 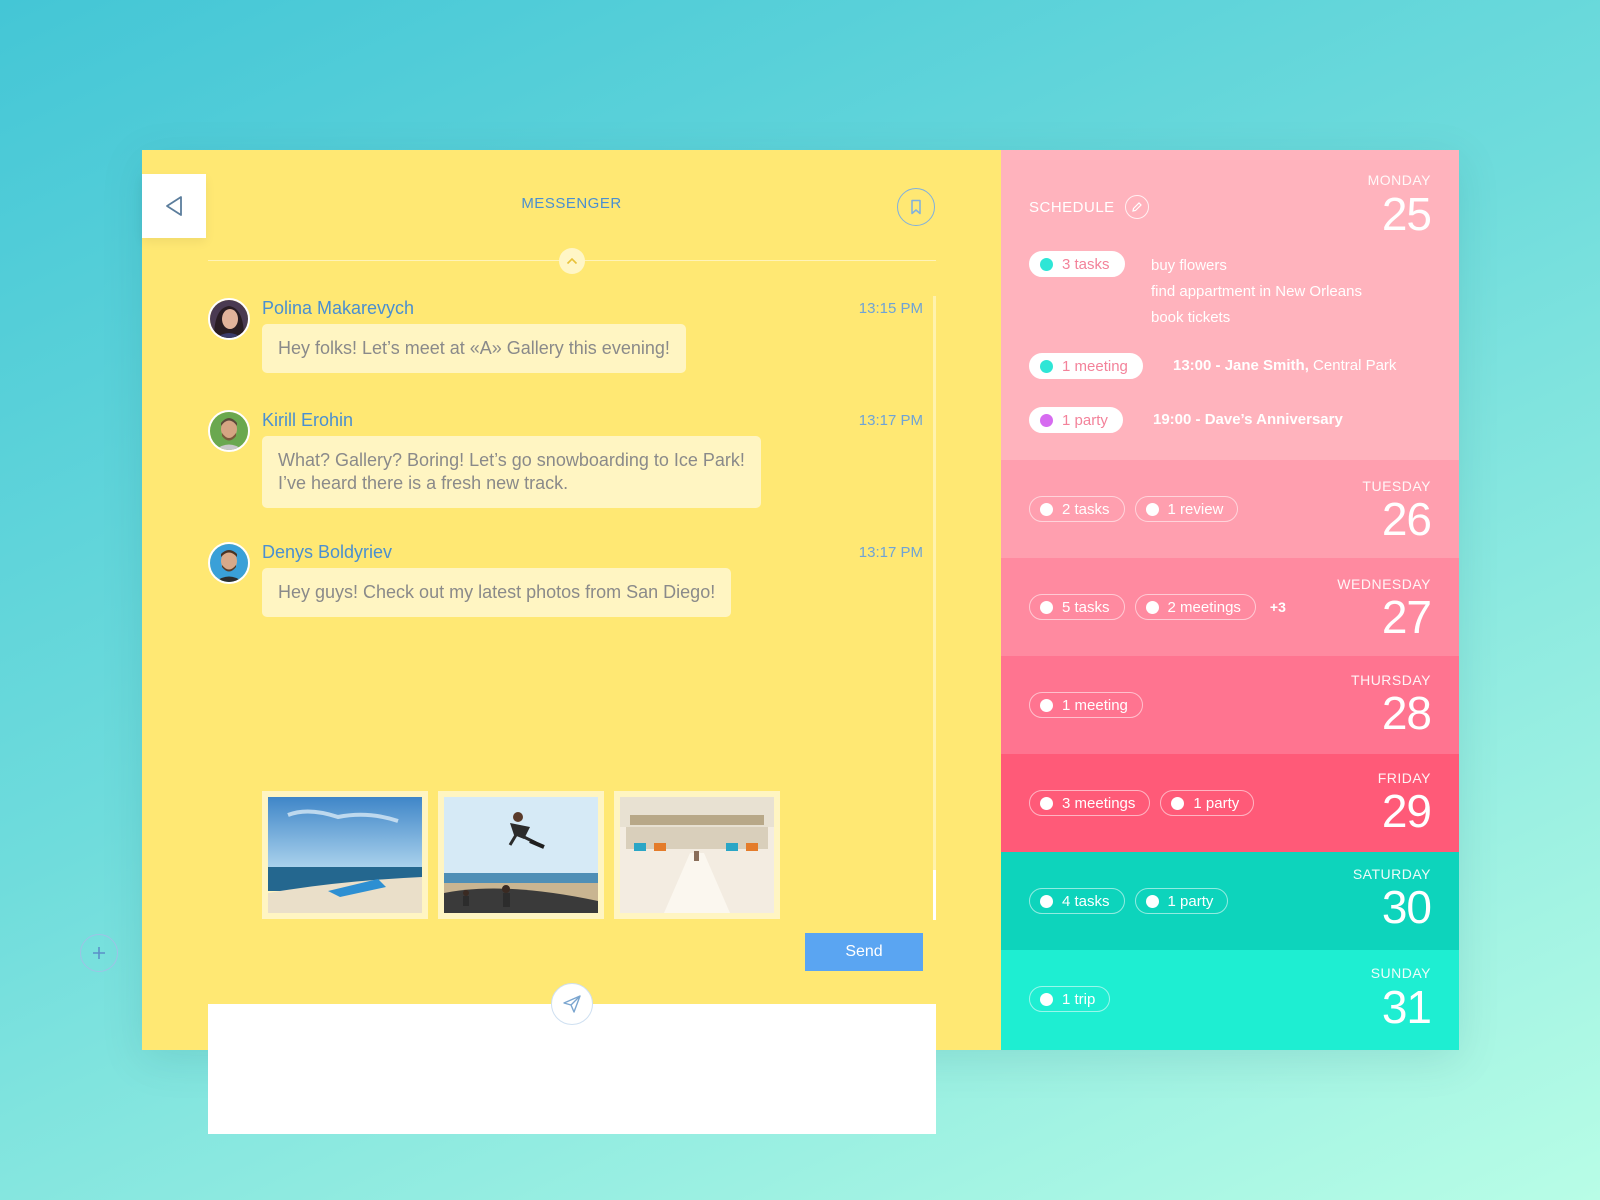 What do you see at coordinates (1352, 365) in the screenshot?
I see `meeting-place: Central Park` at bounding box center [1352, 365].